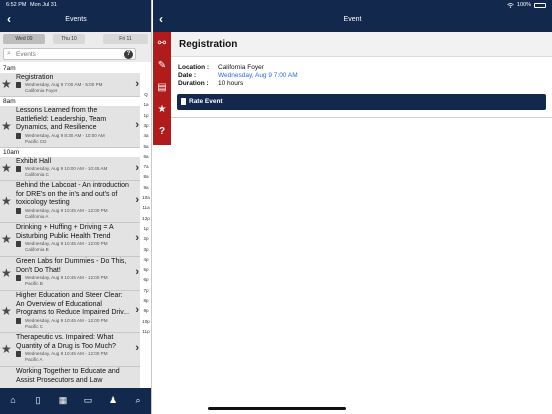  What do you see at coordinates (65, 135) in the screenshot?
I see `event-datetime: Wednesday, Aug 9 8:30 AM - 10:00 AM` at bounding box center [65, 135].